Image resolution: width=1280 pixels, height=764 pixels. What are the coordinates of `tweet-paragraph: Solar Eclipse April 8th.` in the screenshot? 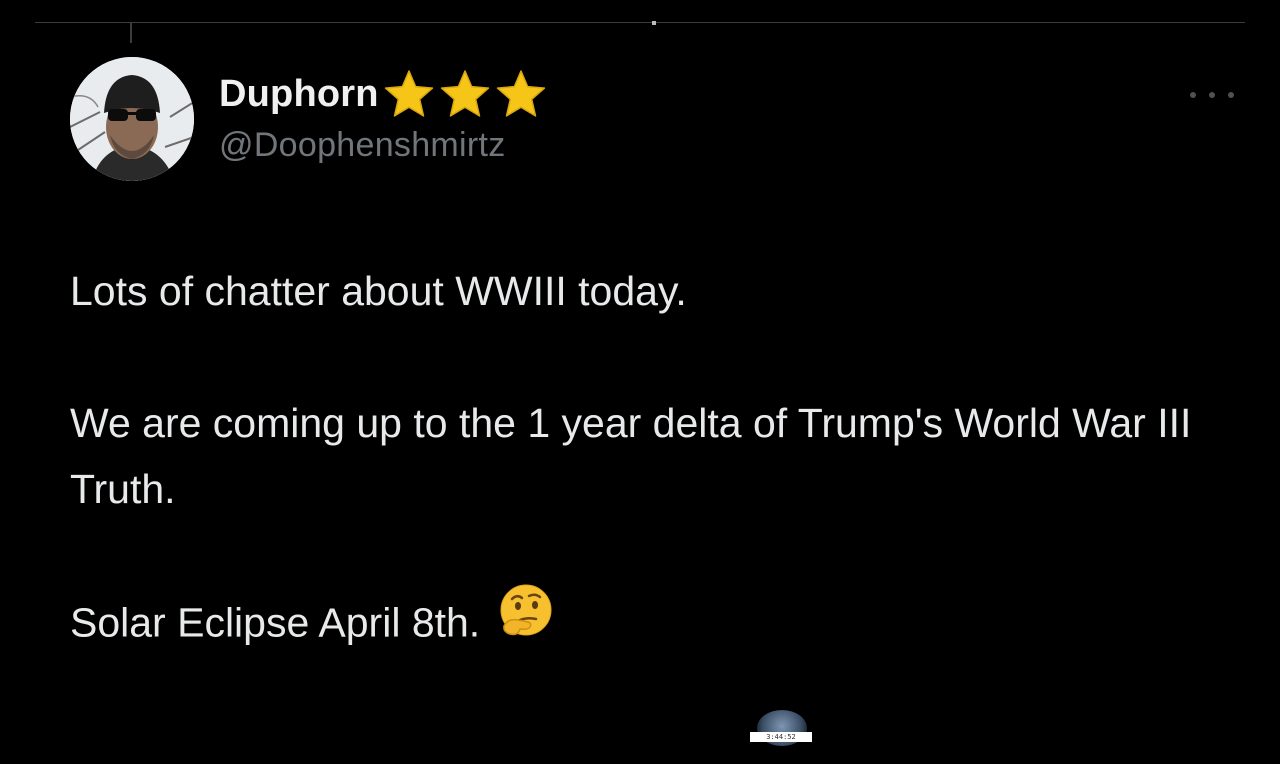 It's located at (275, 622).